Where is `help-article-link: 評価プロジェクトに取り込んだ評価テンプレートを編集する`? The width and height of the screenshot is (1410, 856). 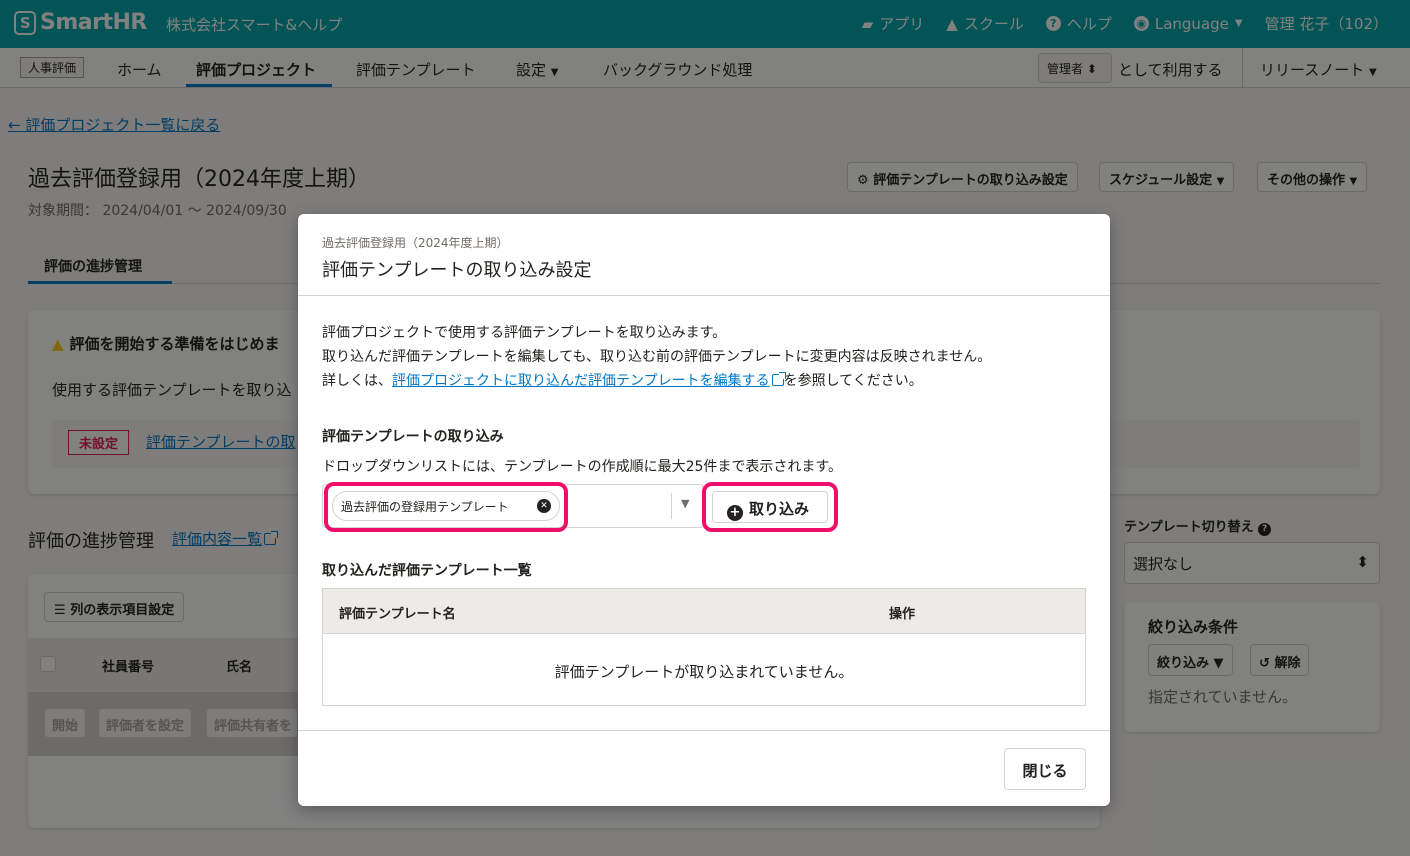 help-article-link: 評価プロジェクトに取り込んだ評価テンプレートを編集する is located at coordinates (581, 381).